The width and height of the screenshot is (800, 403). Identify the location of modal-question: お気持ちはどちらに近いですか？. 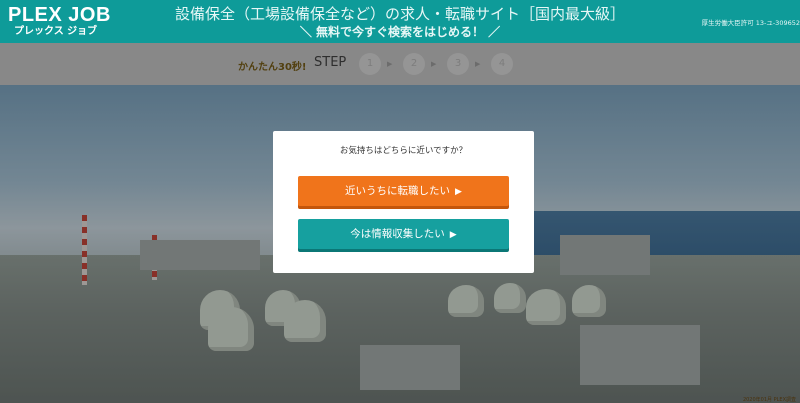
(403, 151).